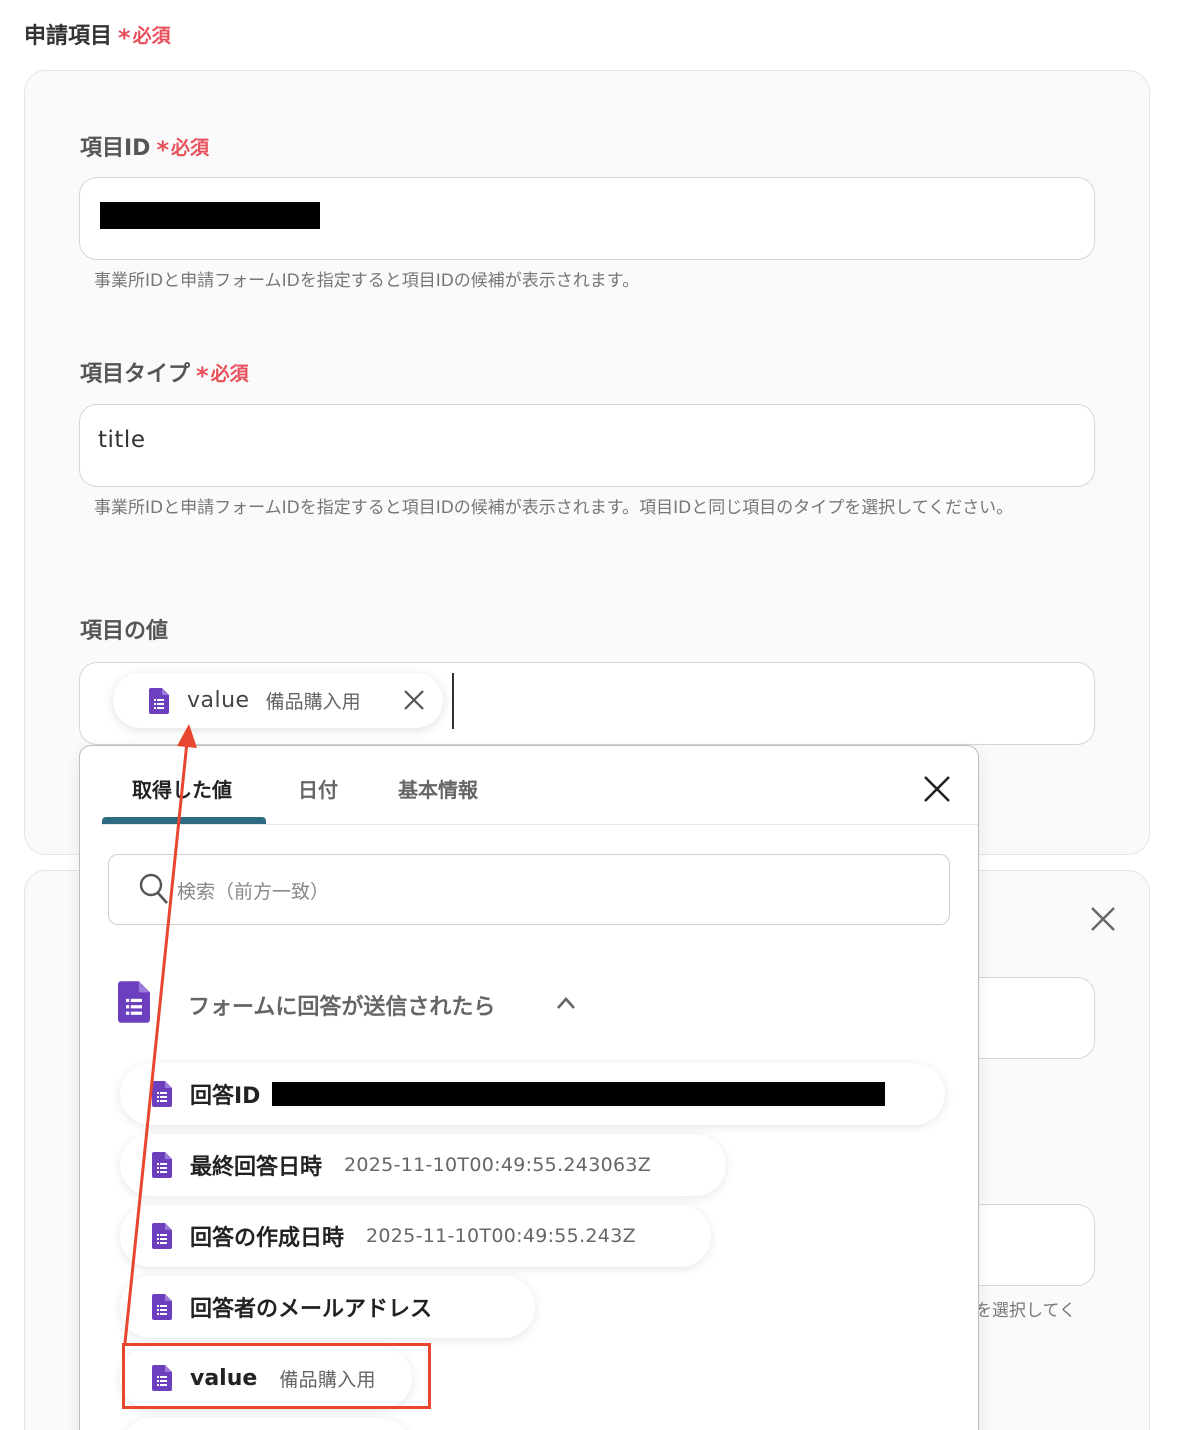  What do you see at coordinates (311, 1309) in the screenshot?
I see `item-label: 回答者のメールアドレス` at bounding box center [311, 1309].